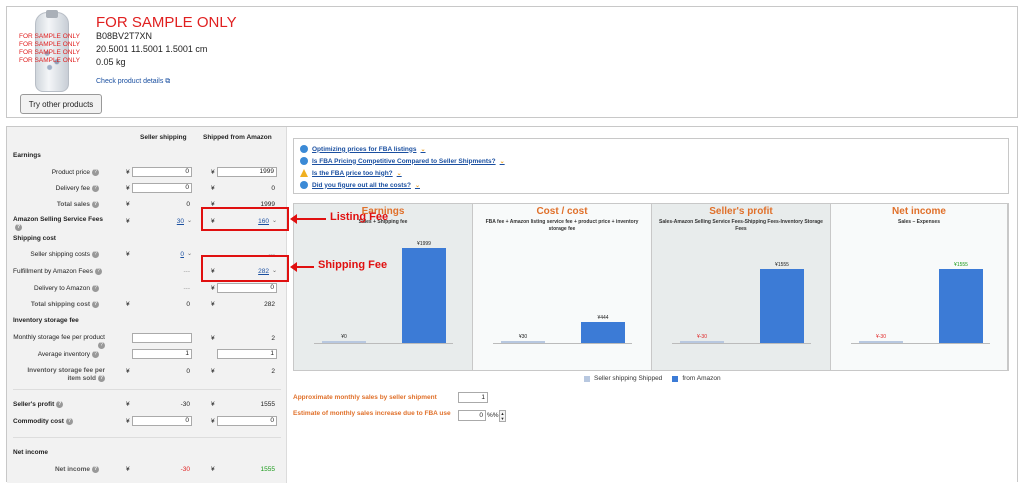 The width and height of the screenshot is (1024, 483). What do you see at coordinates (162, 421) in the screenshot?
I see `commodity-cost-seller-input: 0` at bounding box center [162, 421].